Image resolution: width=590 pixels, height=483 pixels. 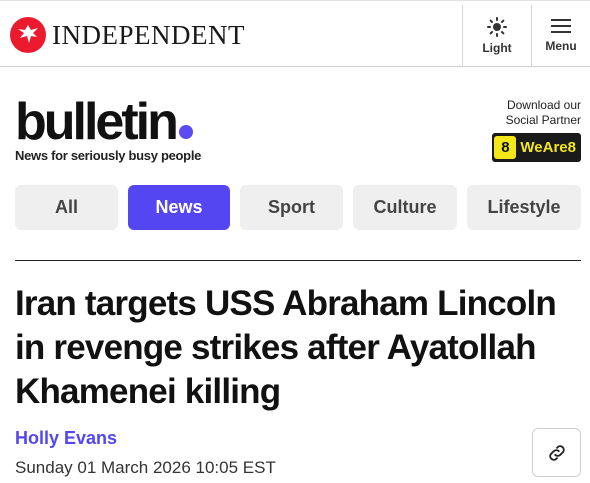 What do you see at coordinates (97, 122) in the screenshot?
I see `bulletin-word: bulletin` at bounding box center [97, 122].